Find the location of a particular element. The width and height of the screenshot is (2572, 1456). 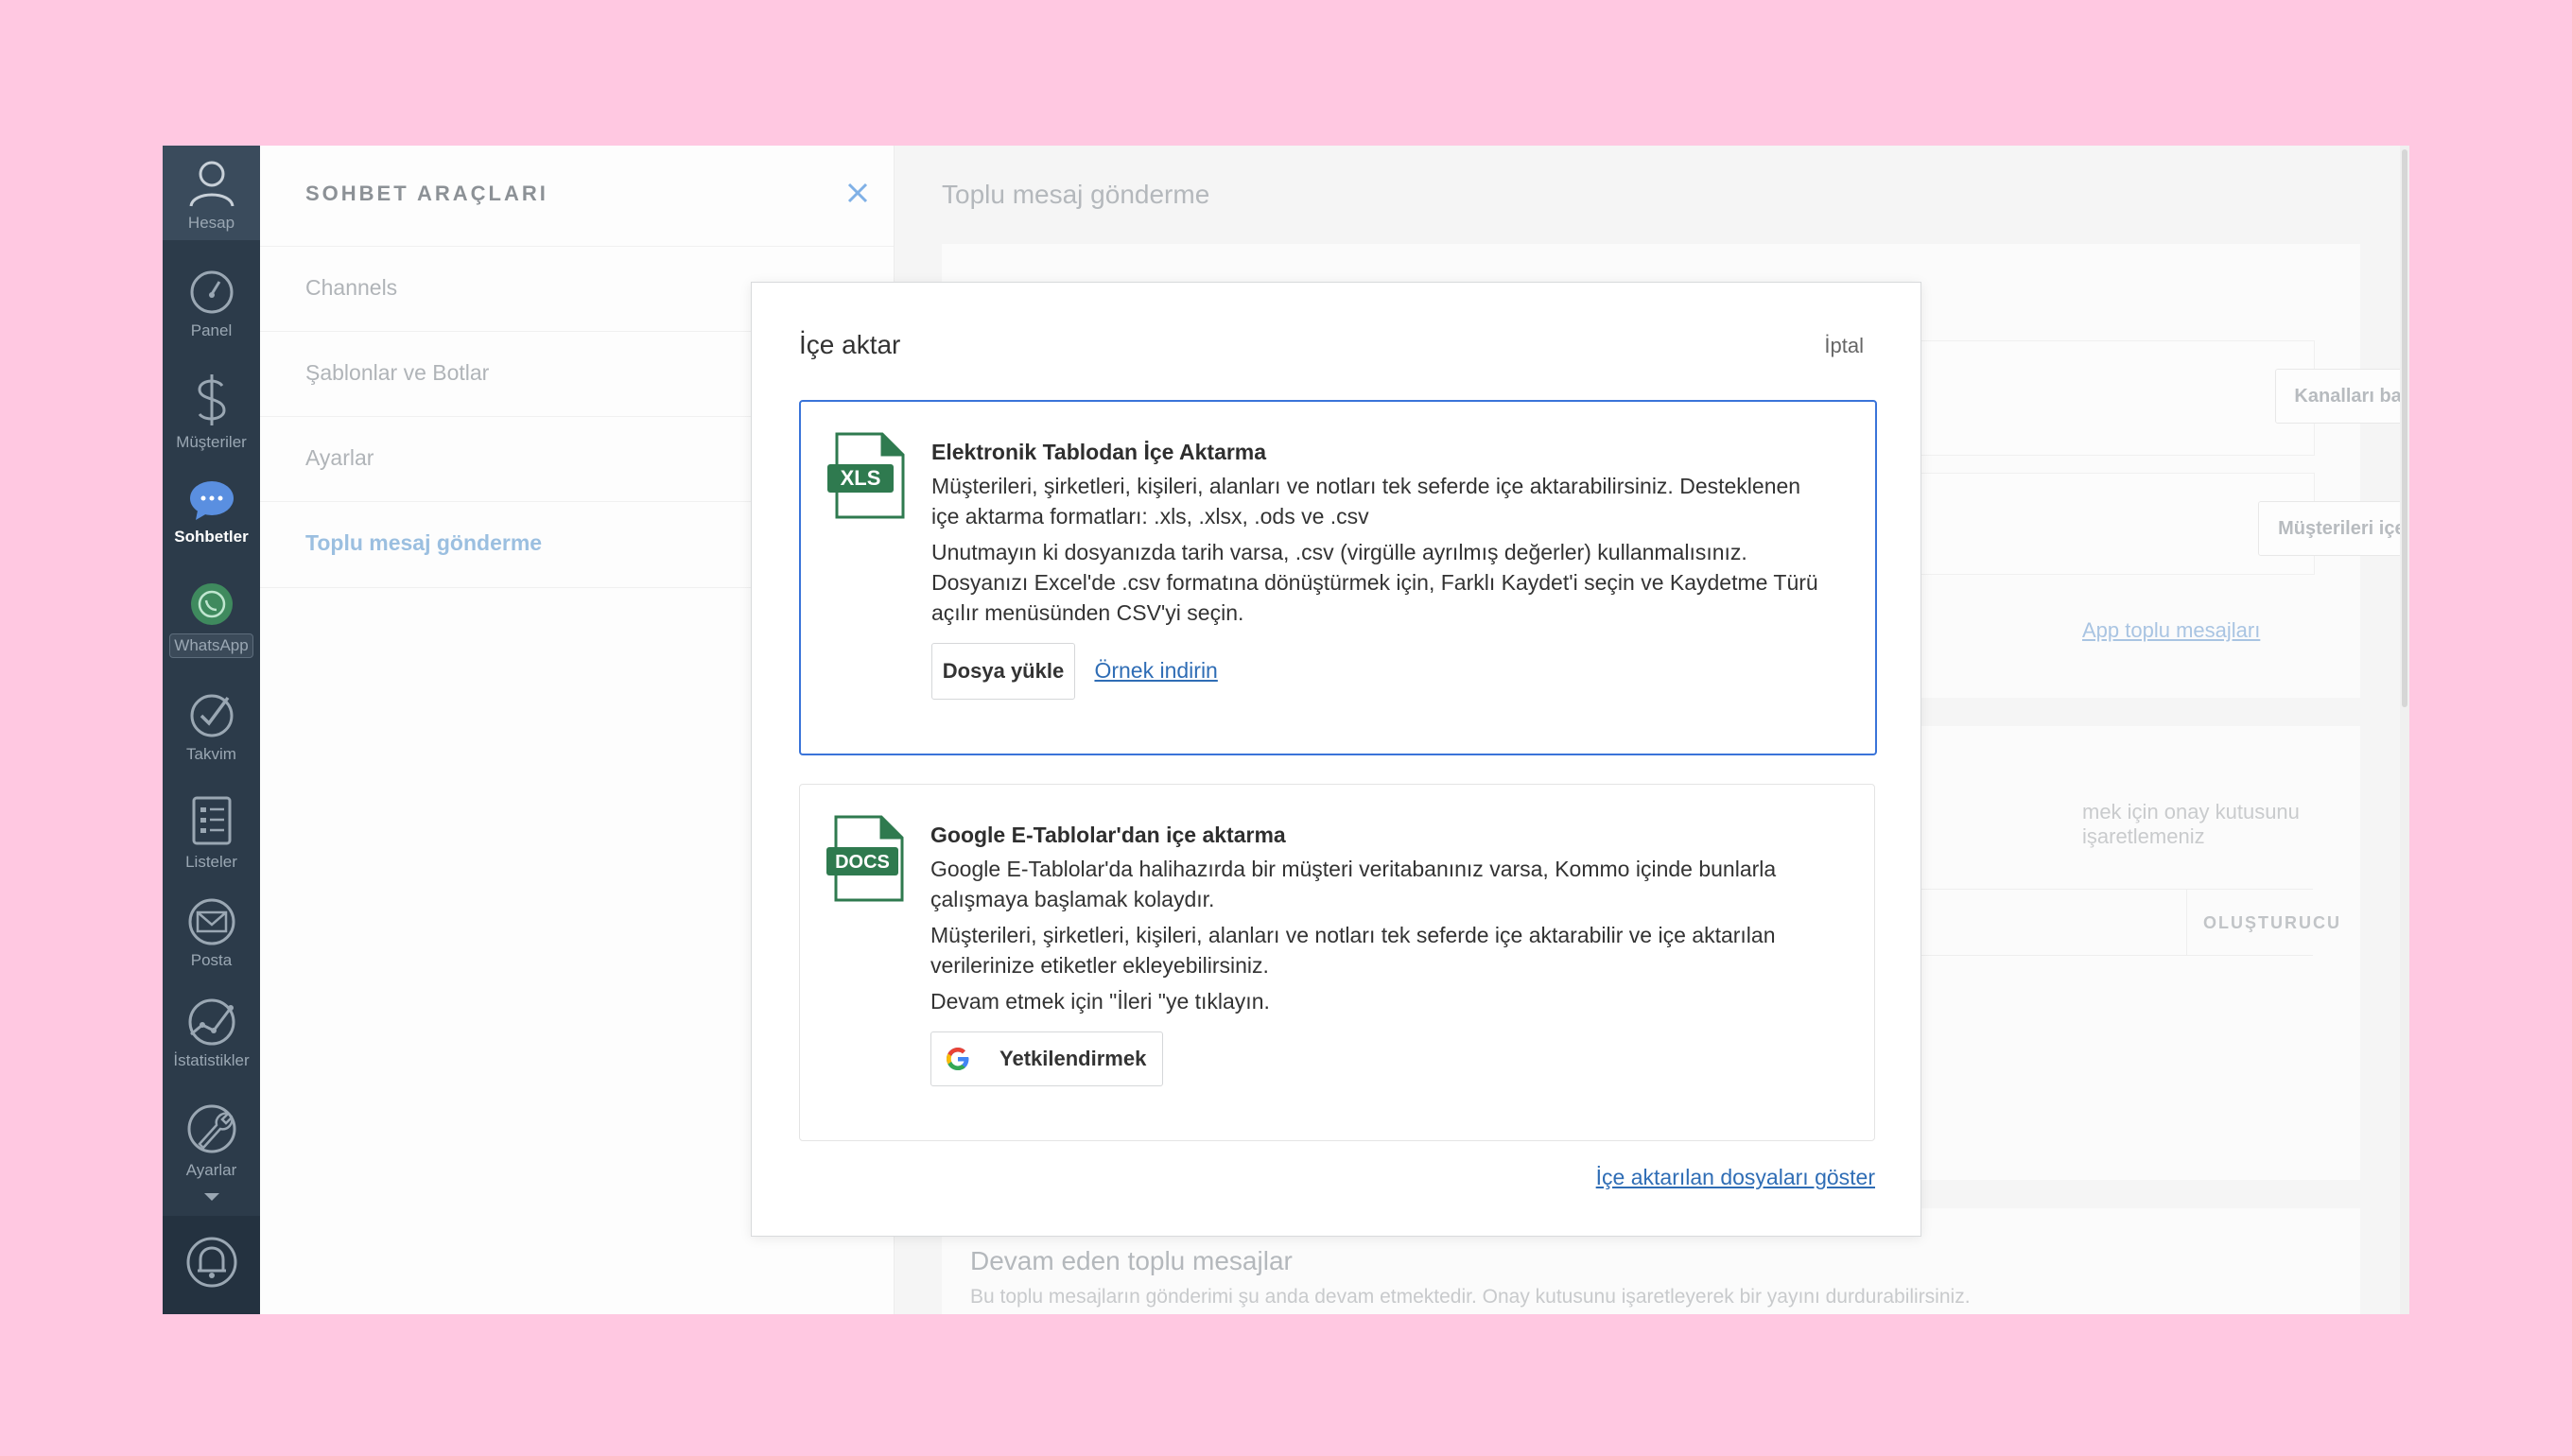

panel-item-label: Toplu mesaj gönderme is located at coordinates (424, 542).